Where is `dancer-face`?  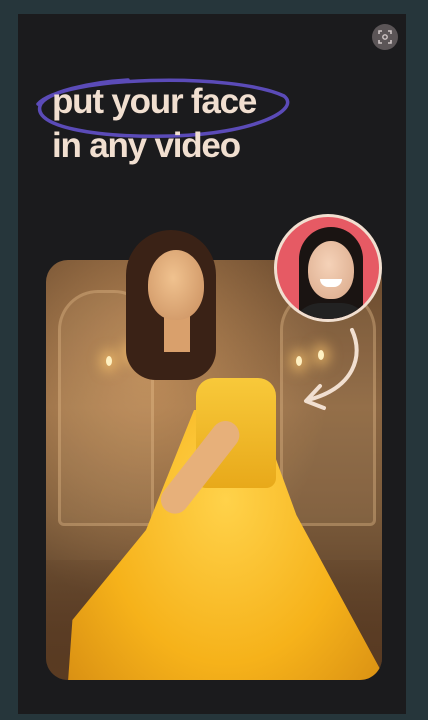 dancer-face is located at coordinates (176, 285).